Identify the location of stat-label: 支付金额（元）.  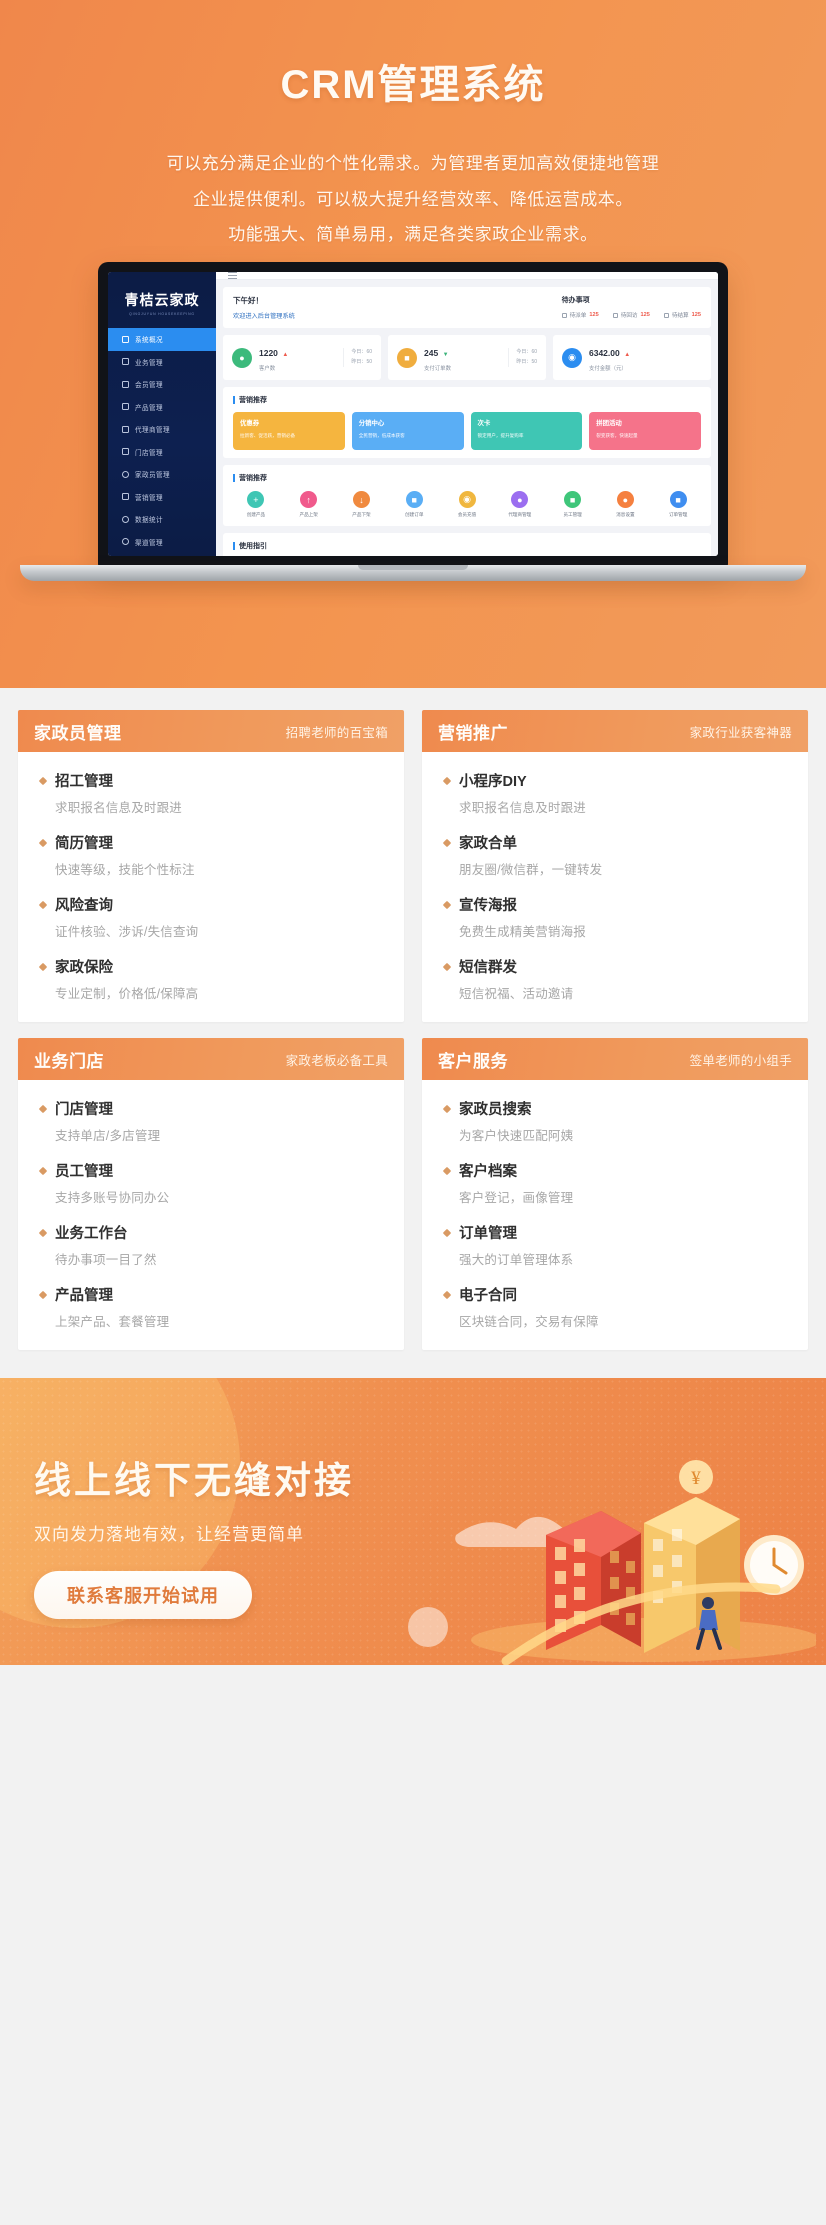
(608, 369).